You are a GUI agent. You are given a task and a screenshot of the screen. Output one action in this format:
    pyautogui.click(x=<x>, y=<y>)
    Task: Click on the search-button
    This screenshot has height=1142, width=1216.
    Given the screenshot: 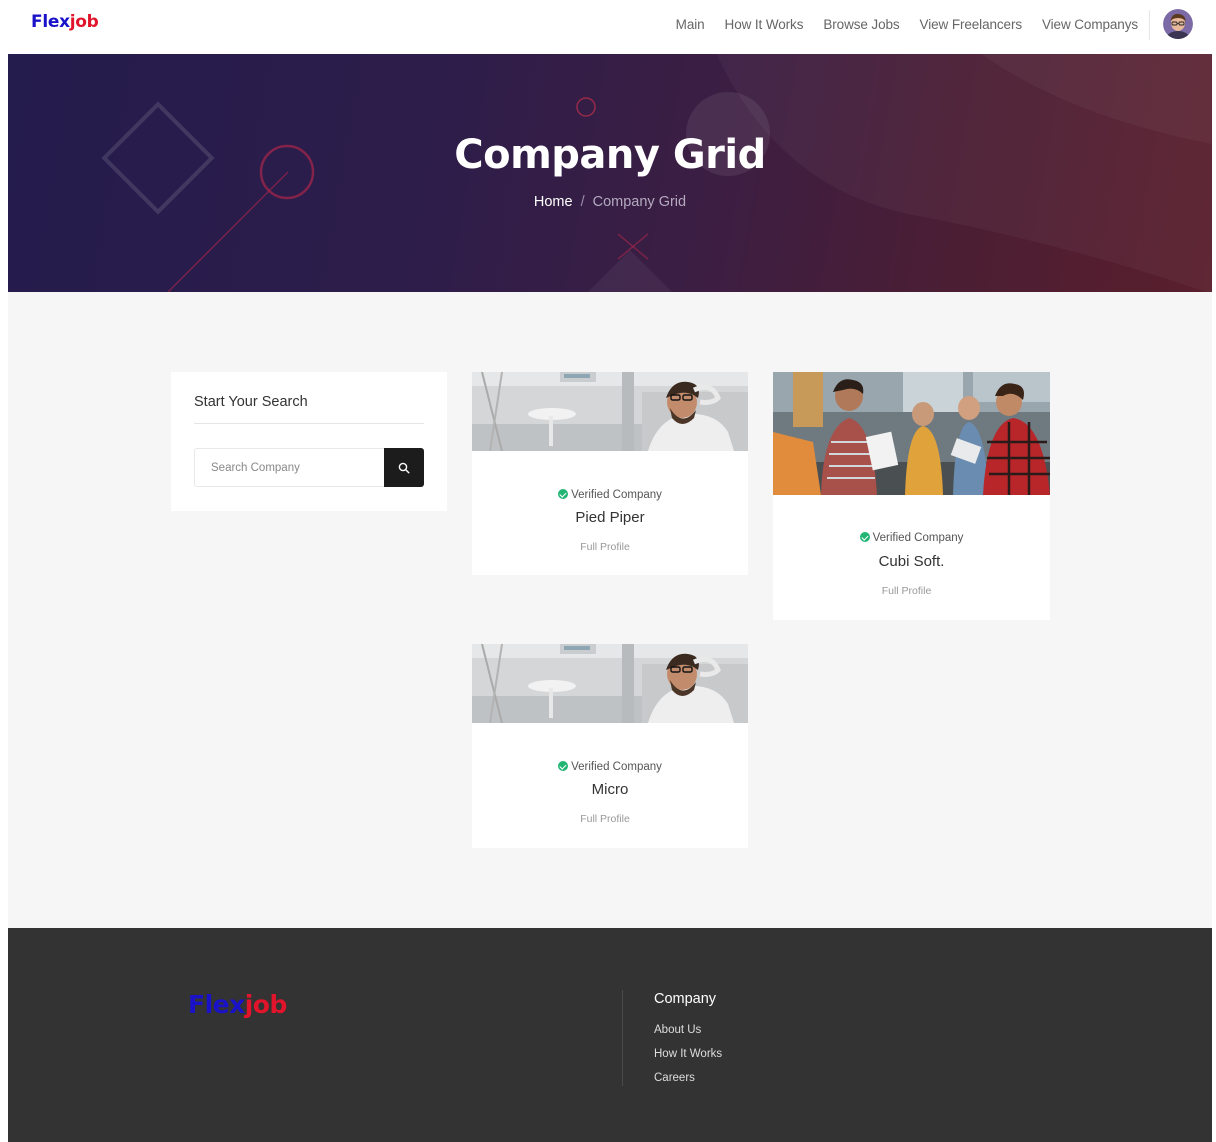 What is the action you would take?
    pyautogui.click(x=404, y=467)
    